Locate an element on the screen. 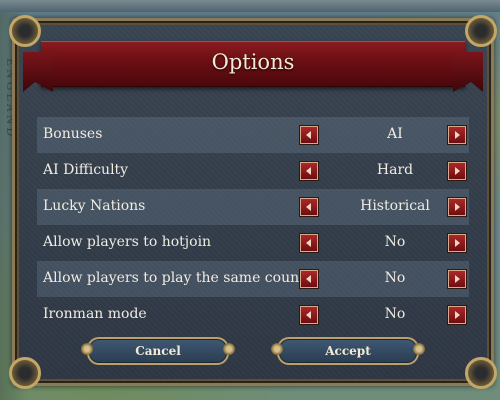  increase-ironman-button is located at coordinates (457, 315).